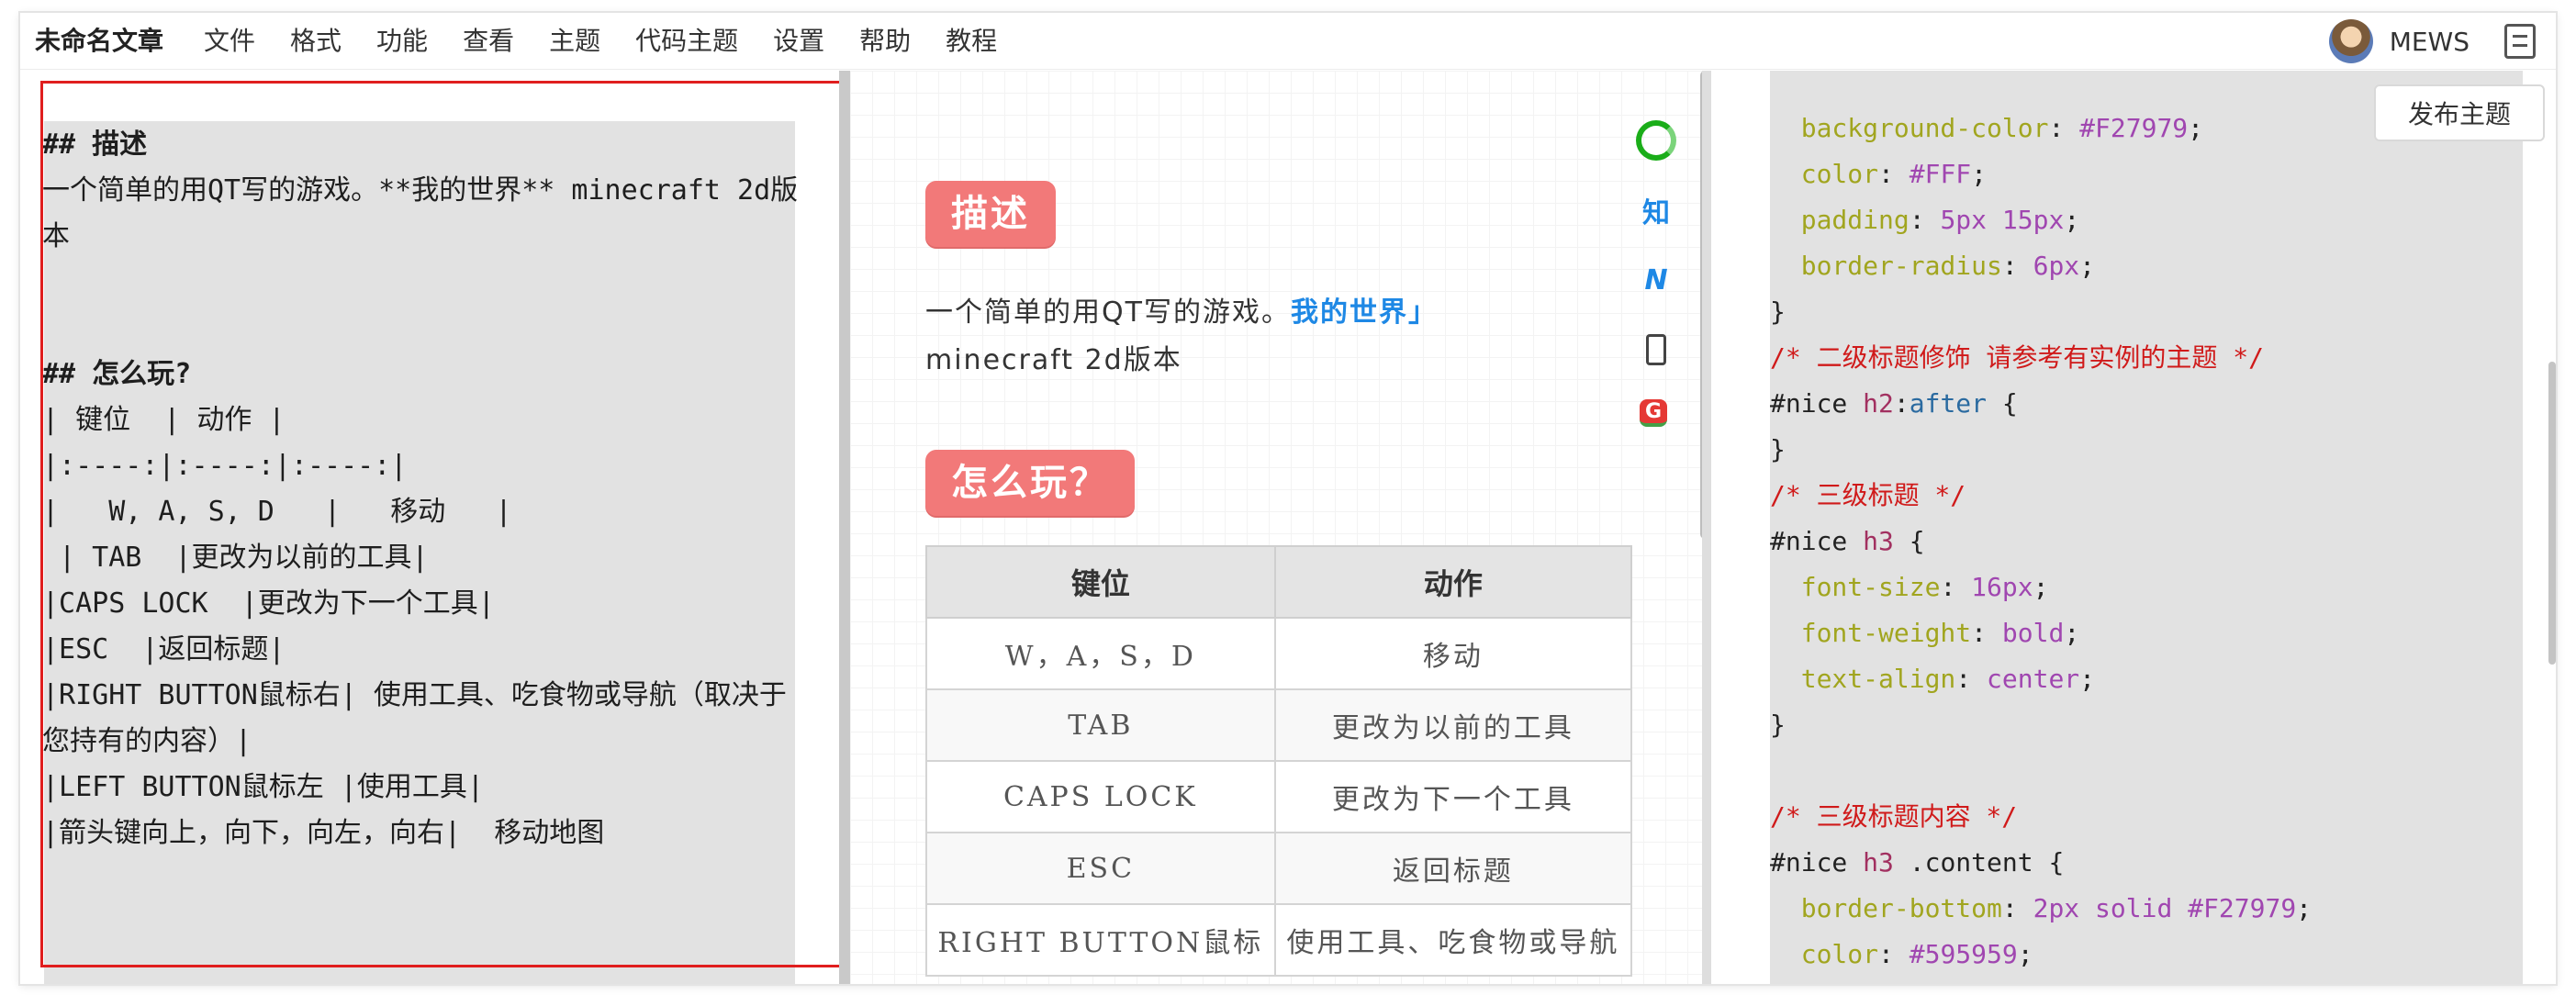 This screenshot has height=995, width=2576. I want to click on pane-splitter-right, so click(1706, 527).